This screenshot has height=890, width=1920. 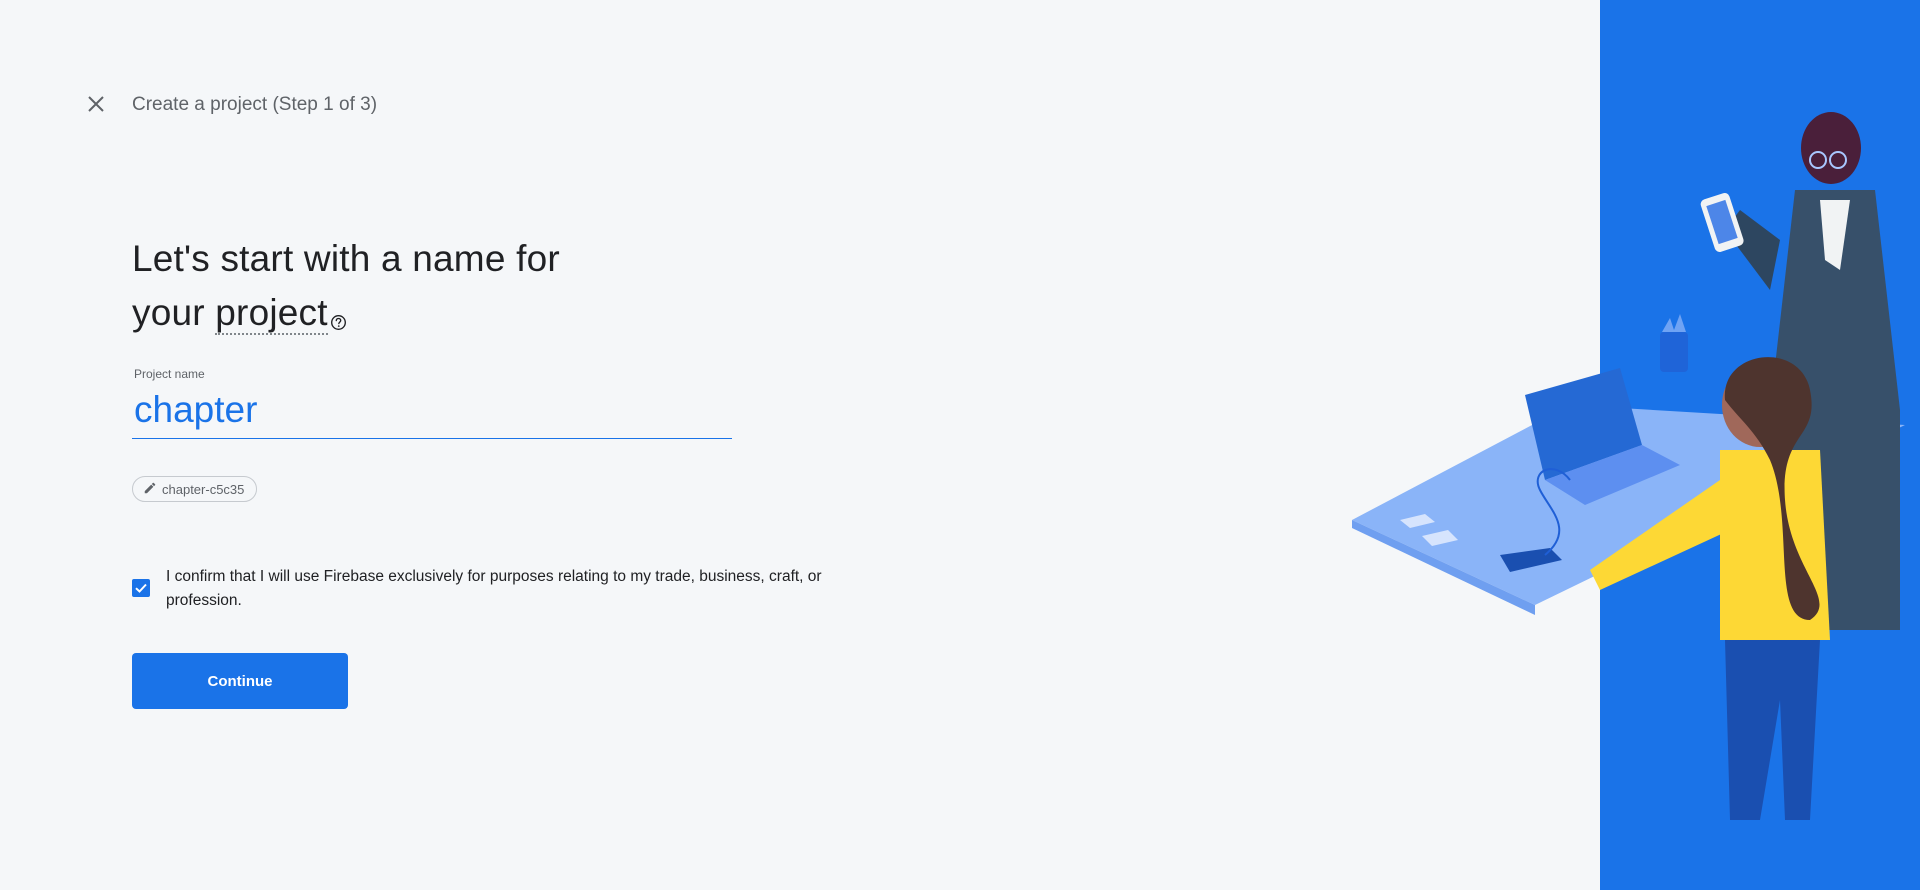 I want to click on continue-button: Continue, so click(x=240, y=681).